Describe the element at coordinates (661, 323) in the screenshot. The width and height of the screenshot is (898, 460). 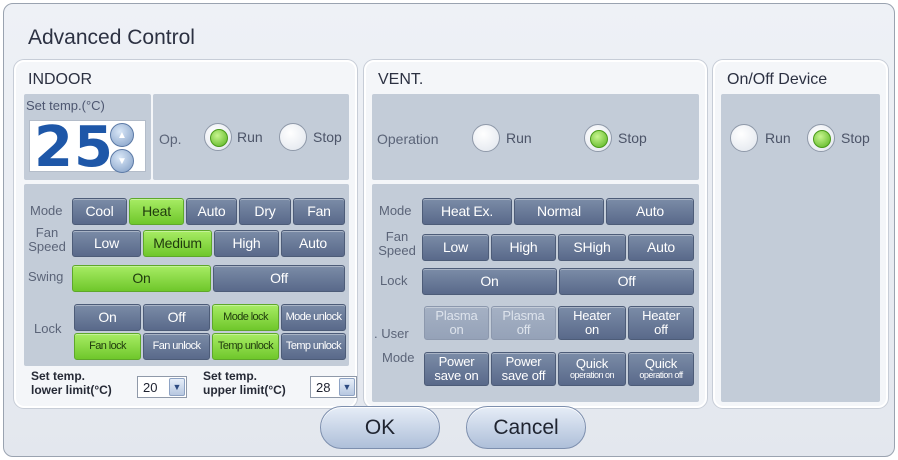
I see `heater-off-button: Heater off` at that location.